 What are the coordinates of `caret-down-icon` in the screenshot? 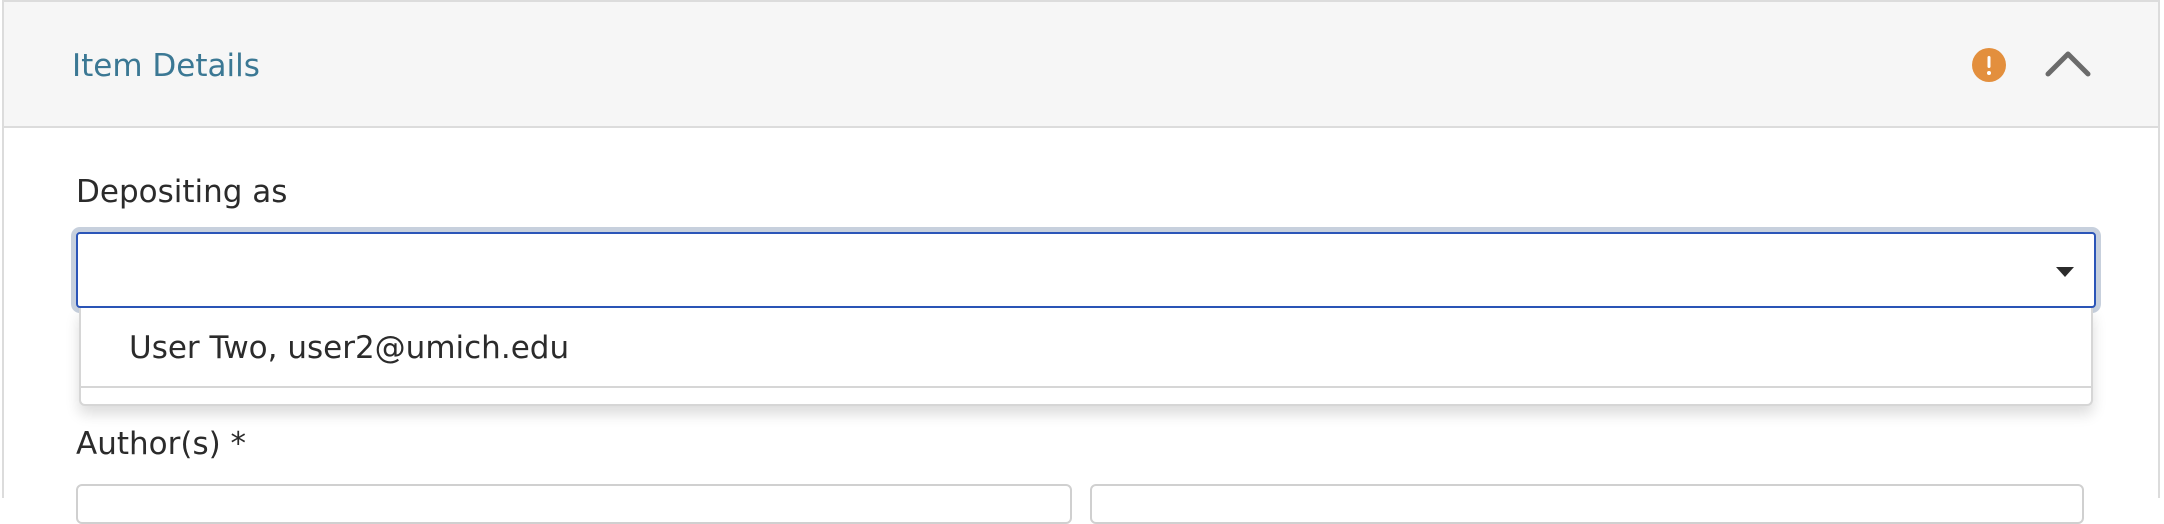 It's located at (2065, 272).